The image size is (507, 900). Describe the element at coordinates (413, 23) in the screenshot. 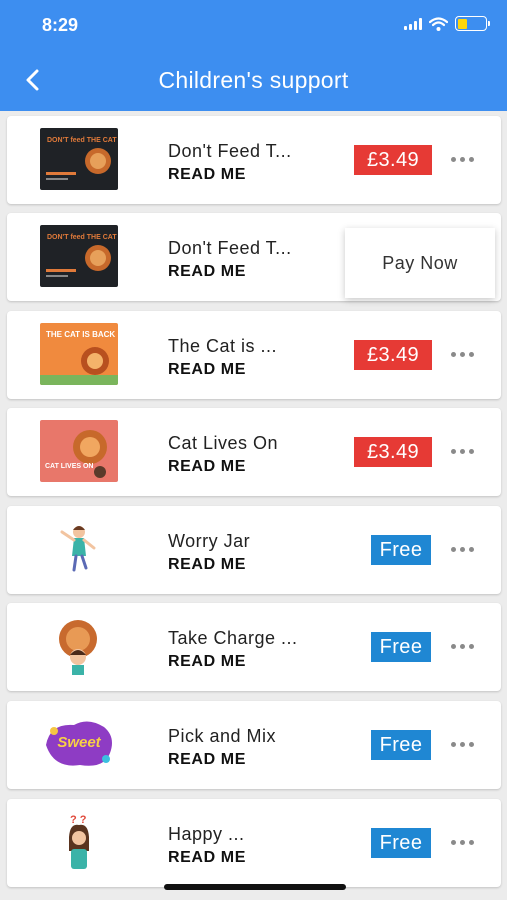

I see `signal-icon` at that location.